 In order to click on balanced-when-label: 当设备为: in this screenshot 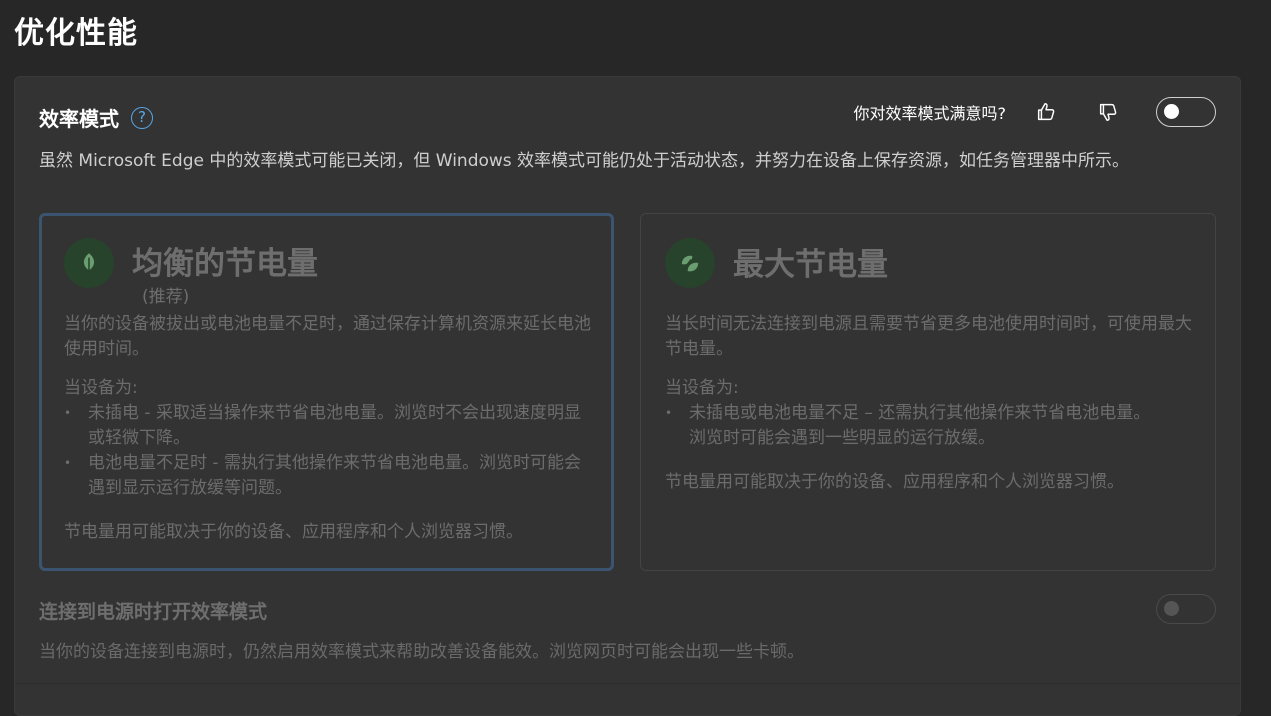, I will do `click(101, 388)`.